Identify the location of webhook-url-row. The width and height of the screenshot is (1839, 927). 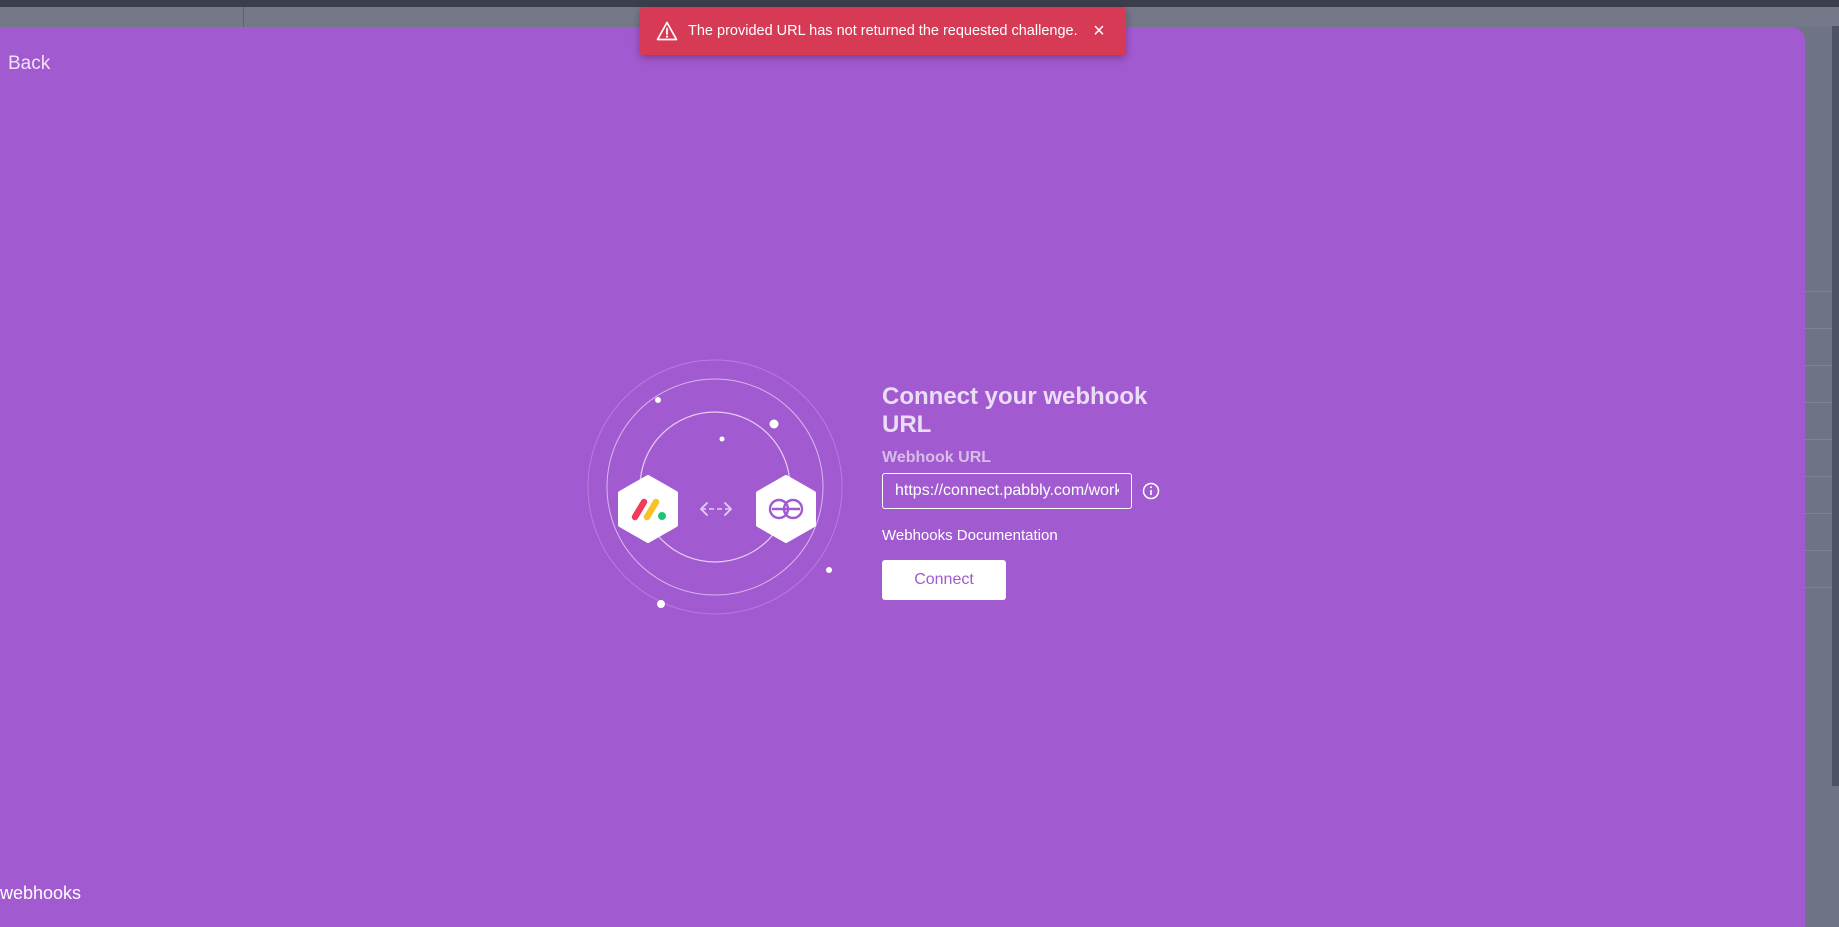
(1042, 491).